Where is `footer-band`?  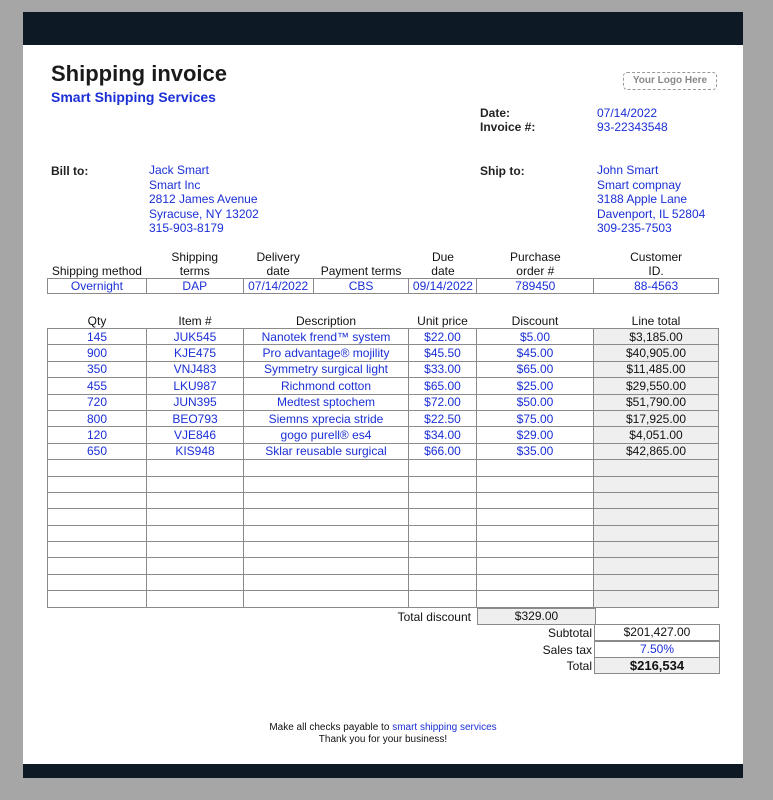
footer-band is located at coordinates (383, 771).